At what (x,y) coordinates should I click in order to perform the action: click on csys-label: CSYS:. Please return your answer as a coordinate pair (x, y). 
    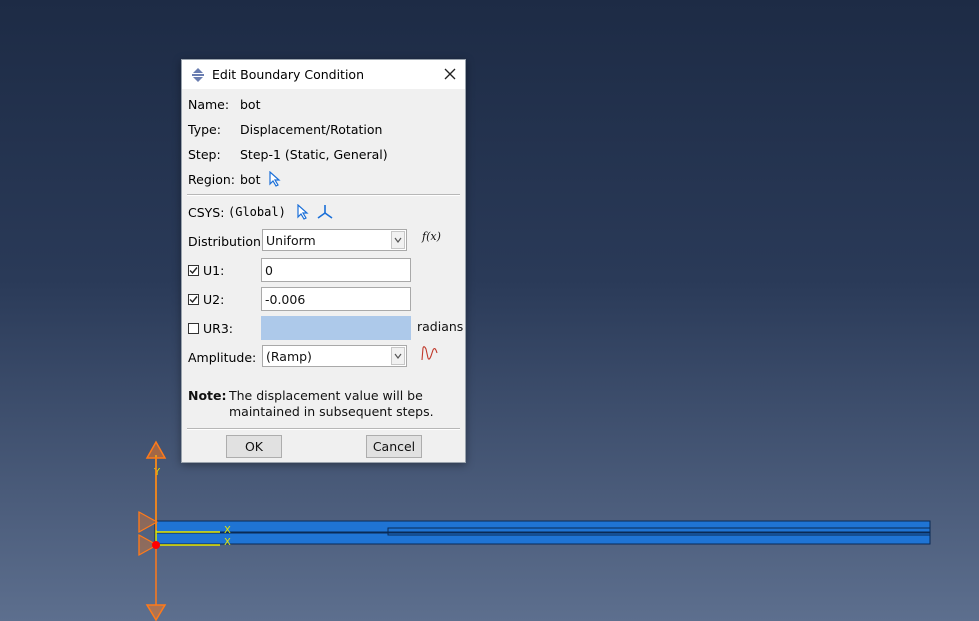
    Looking at the image, I should click on (206, 212).